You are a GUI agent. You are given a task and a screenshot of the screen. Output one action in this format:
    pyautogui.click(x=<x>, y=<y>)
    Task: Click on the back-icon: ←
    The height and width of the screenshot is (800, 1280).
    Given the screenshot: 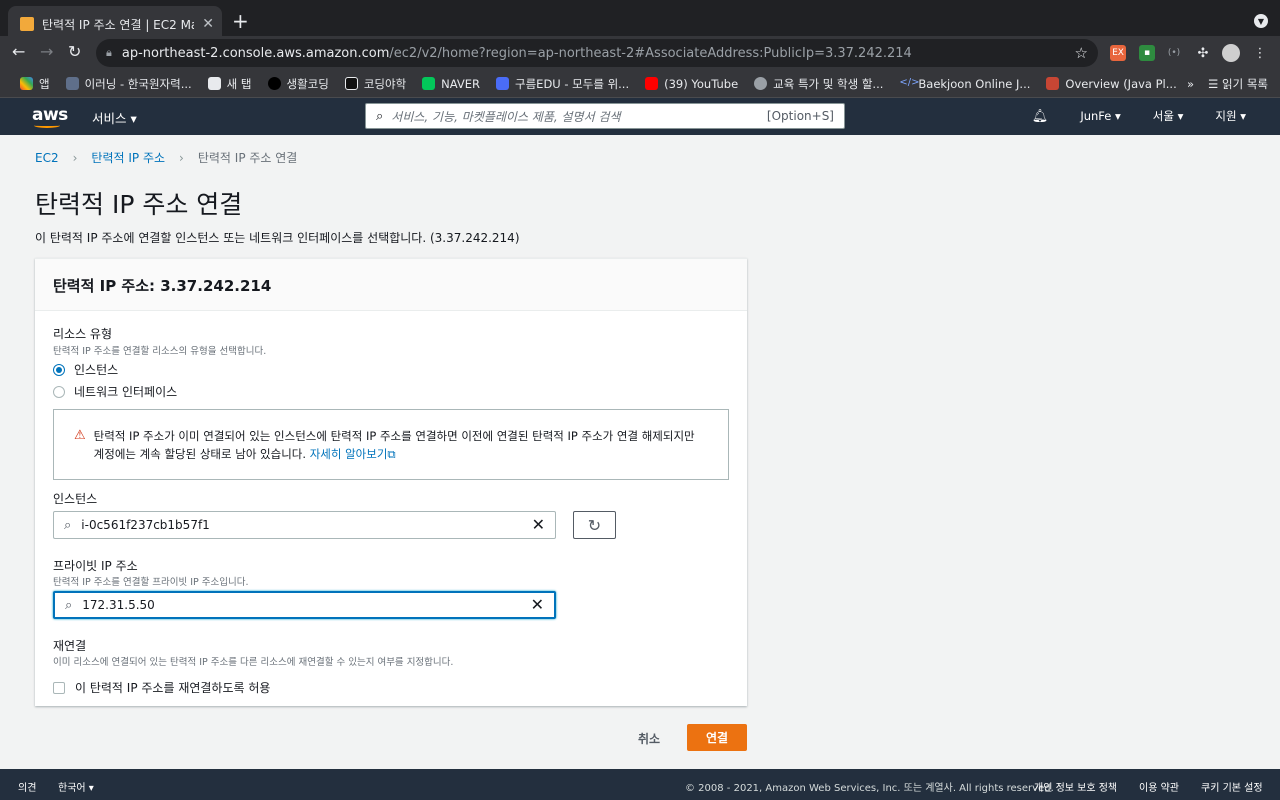 What is the action you would take?
    pyautogui.click(x=18, y=52)
    